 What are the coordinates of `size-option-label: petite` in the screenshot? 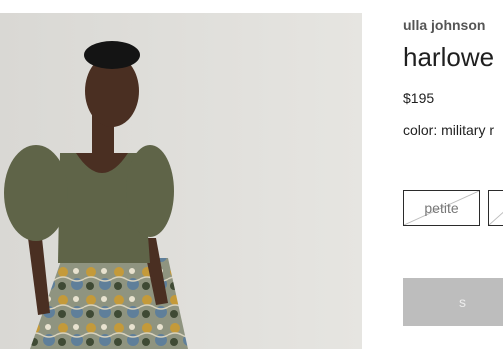 It's located at (441, 208).